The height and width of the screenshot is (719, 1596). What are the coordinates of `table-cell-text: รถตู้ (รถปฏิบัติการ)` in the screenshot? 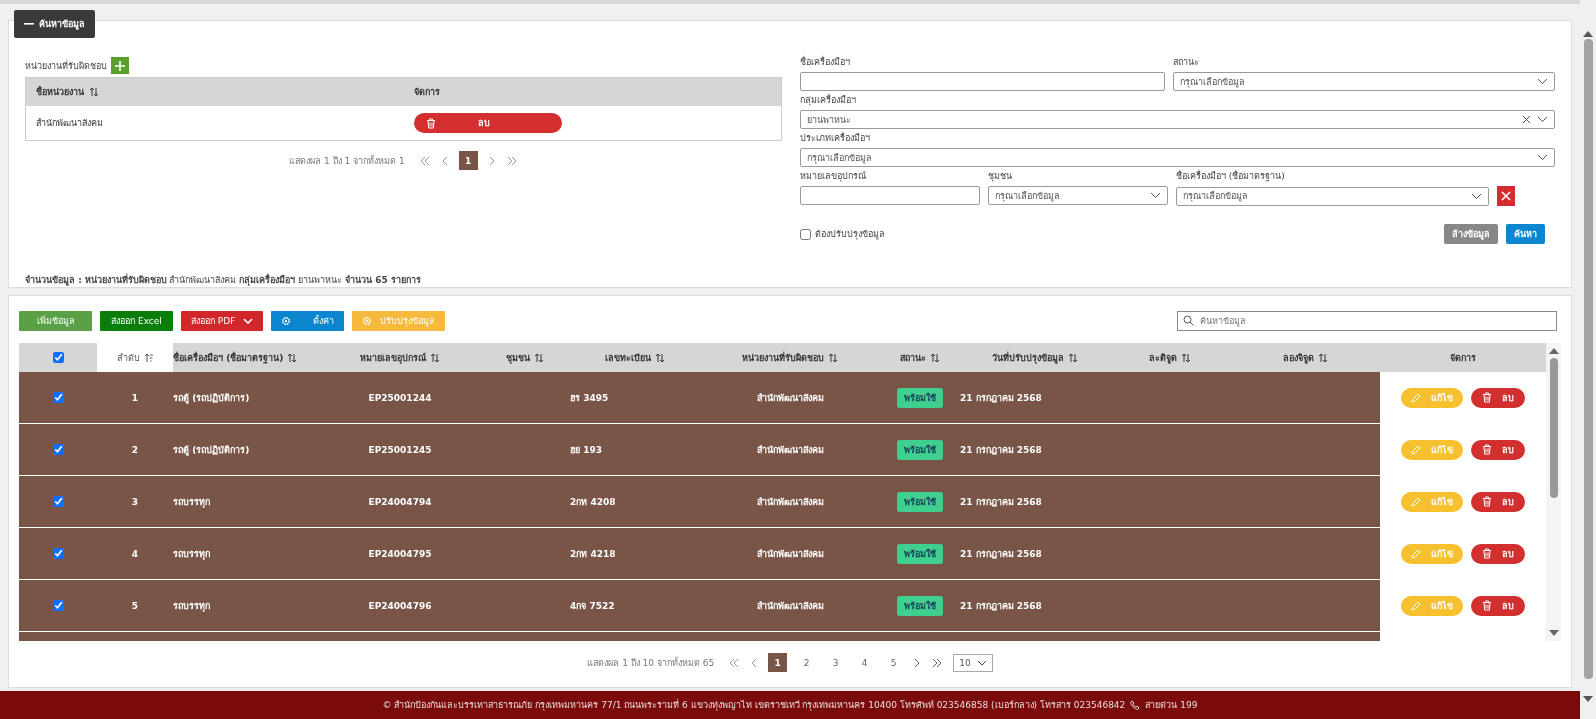 It's located at (211, 398).